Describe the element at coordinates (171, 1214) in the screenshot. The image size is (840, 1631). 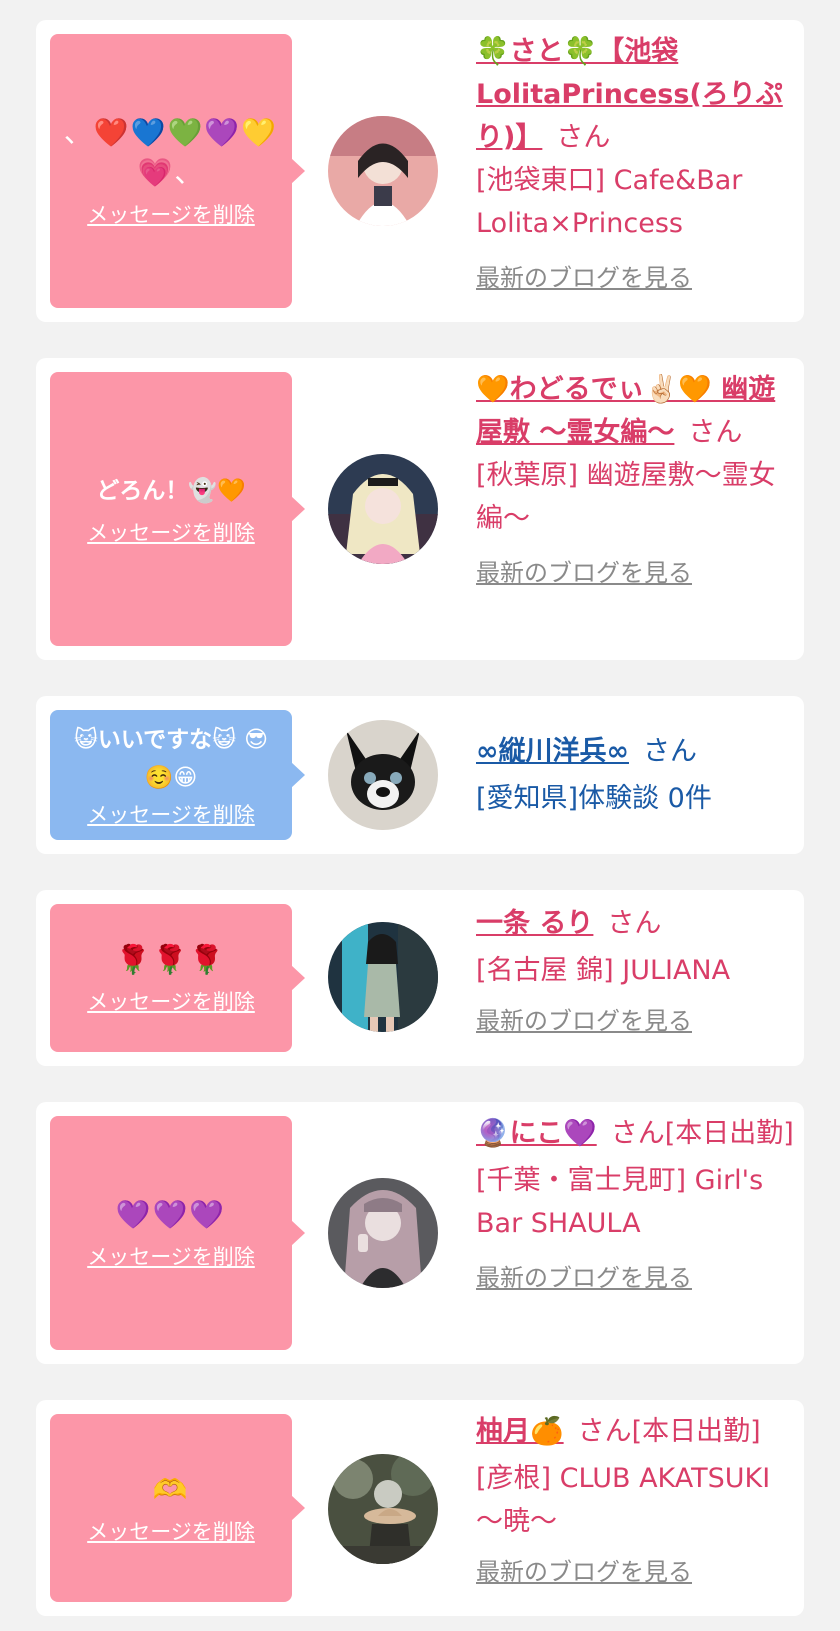
I see `message-text: 💜💜💜` at that location.